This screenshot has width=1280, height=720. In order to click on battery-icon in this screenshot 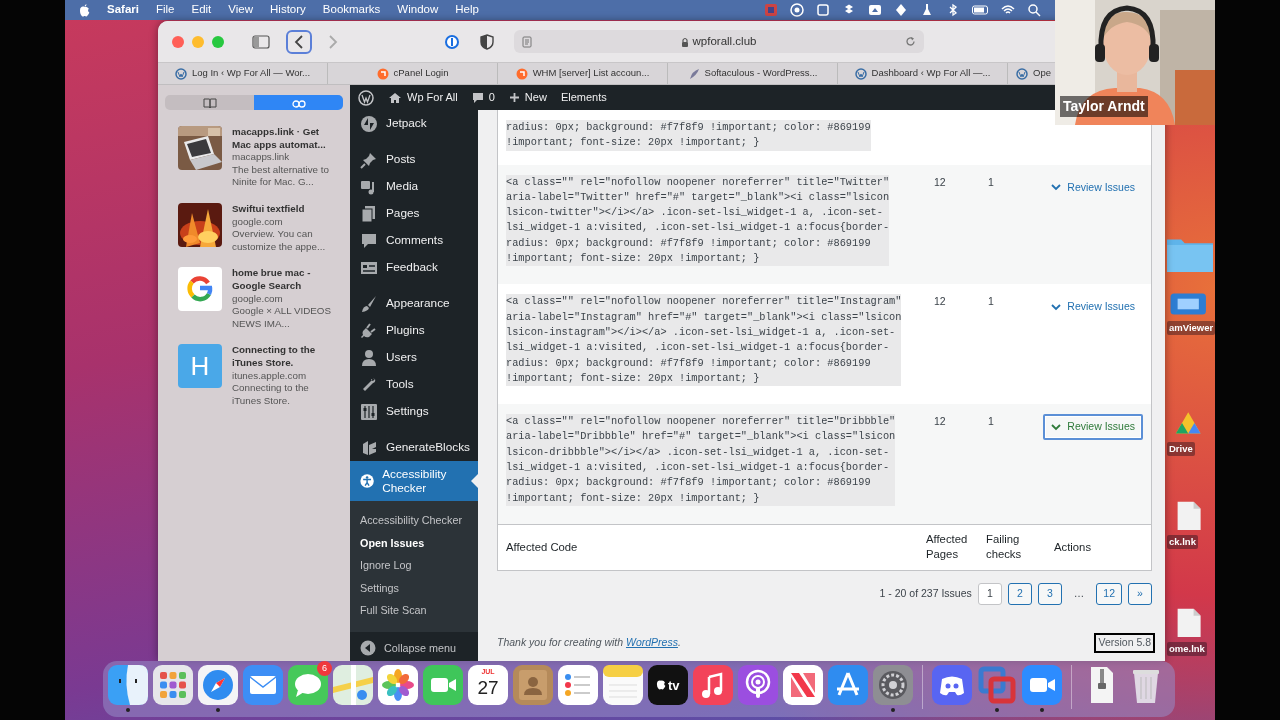, I will do `click(980, 10)`.